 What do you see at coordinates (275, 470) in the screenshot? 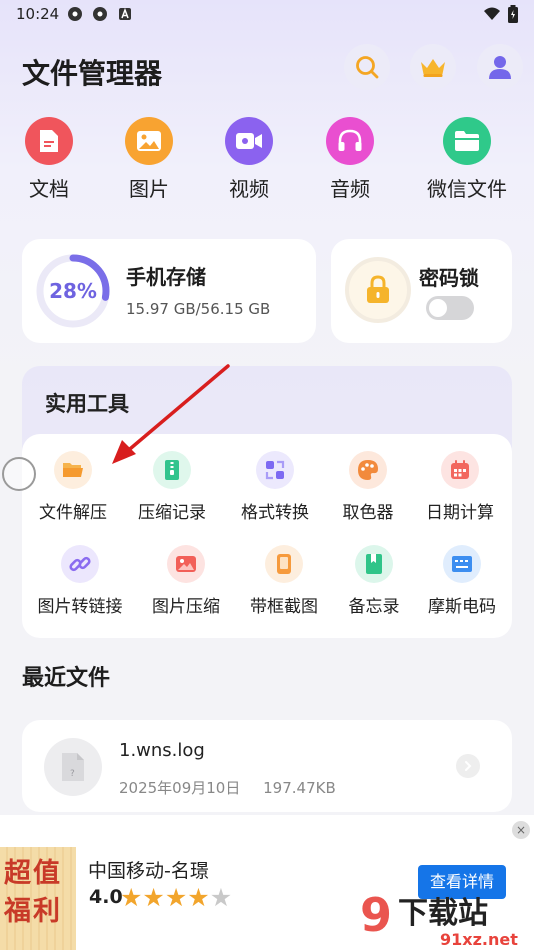
I see `convert-icon` at bounding box center [275, 470].